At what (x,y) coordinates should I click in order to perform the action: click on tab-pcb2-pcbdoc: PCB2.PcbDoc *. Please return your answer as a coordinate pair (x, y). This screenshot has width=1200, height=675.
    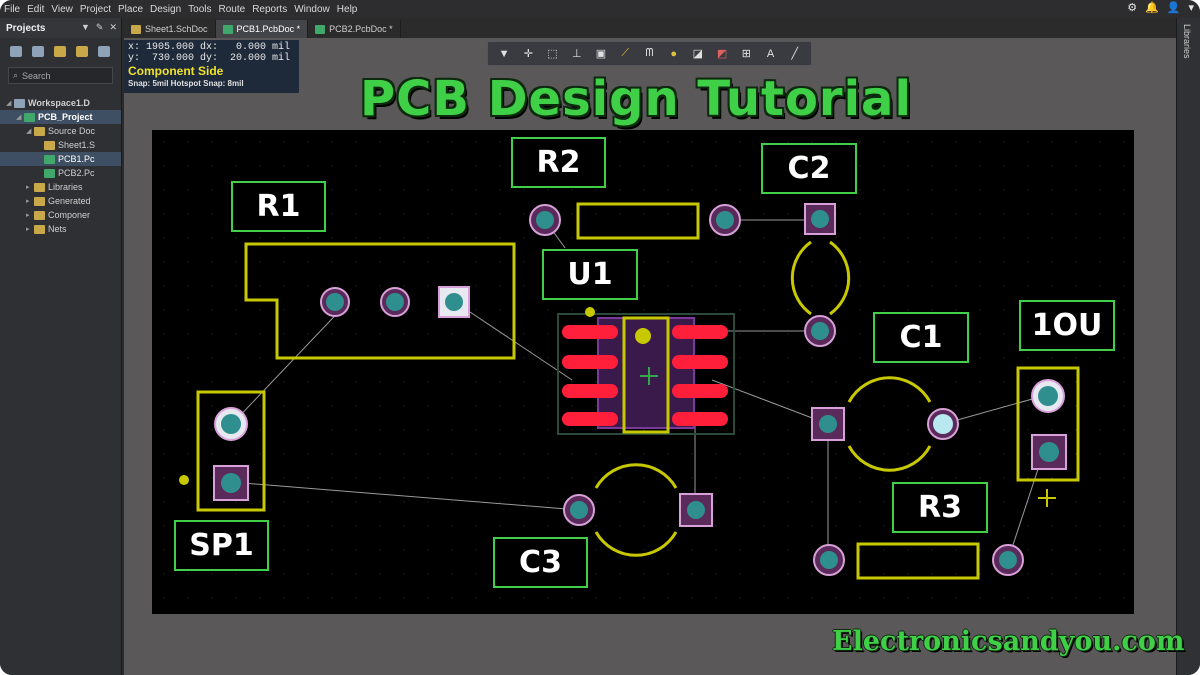
    Looking at the image, I should click on (354, 29).